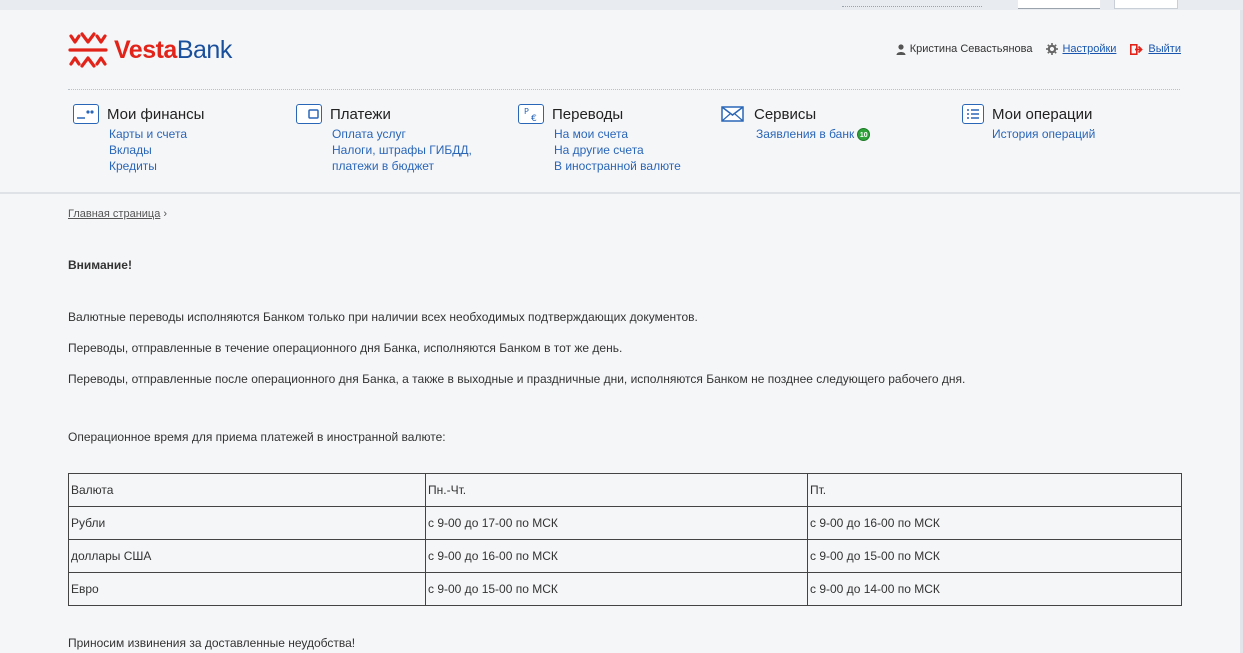  I want to click on link-operations-history: История операций, so click(1043, 134).